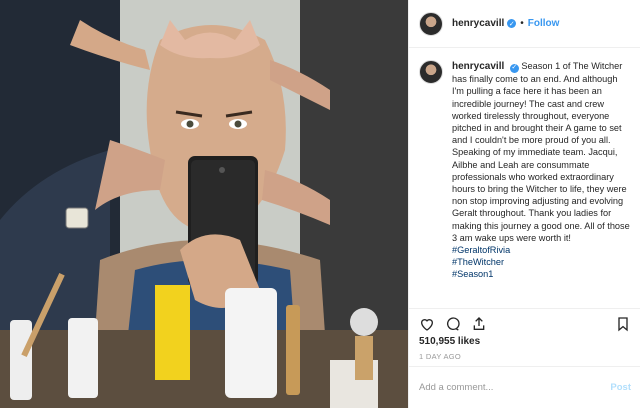 This screenshot has width=640, height=408. What do you see at coordinates (449, 341) in the screenshot?
I see `likes-count: 510,955 likes` at bounding box center [449, 341].